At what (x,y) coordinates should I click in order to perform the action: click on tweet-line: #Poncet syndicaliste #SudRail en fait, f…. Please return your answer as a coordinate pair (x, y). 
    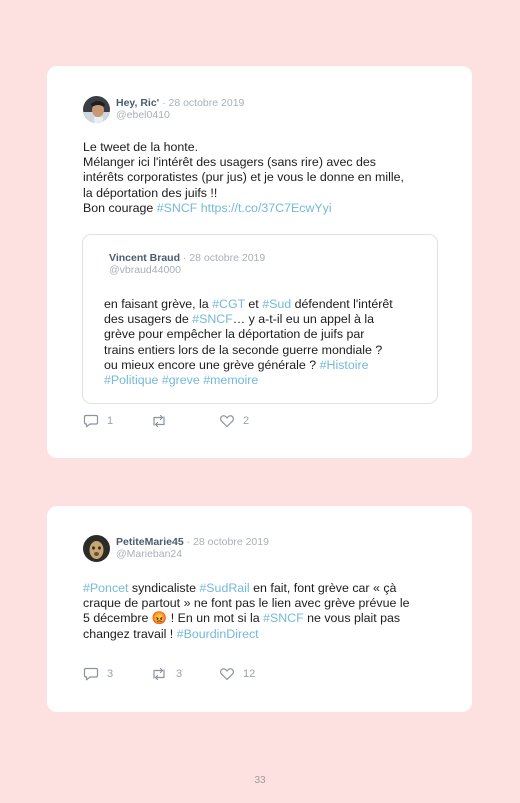
    Looking at the image, I should click on (268, 588).